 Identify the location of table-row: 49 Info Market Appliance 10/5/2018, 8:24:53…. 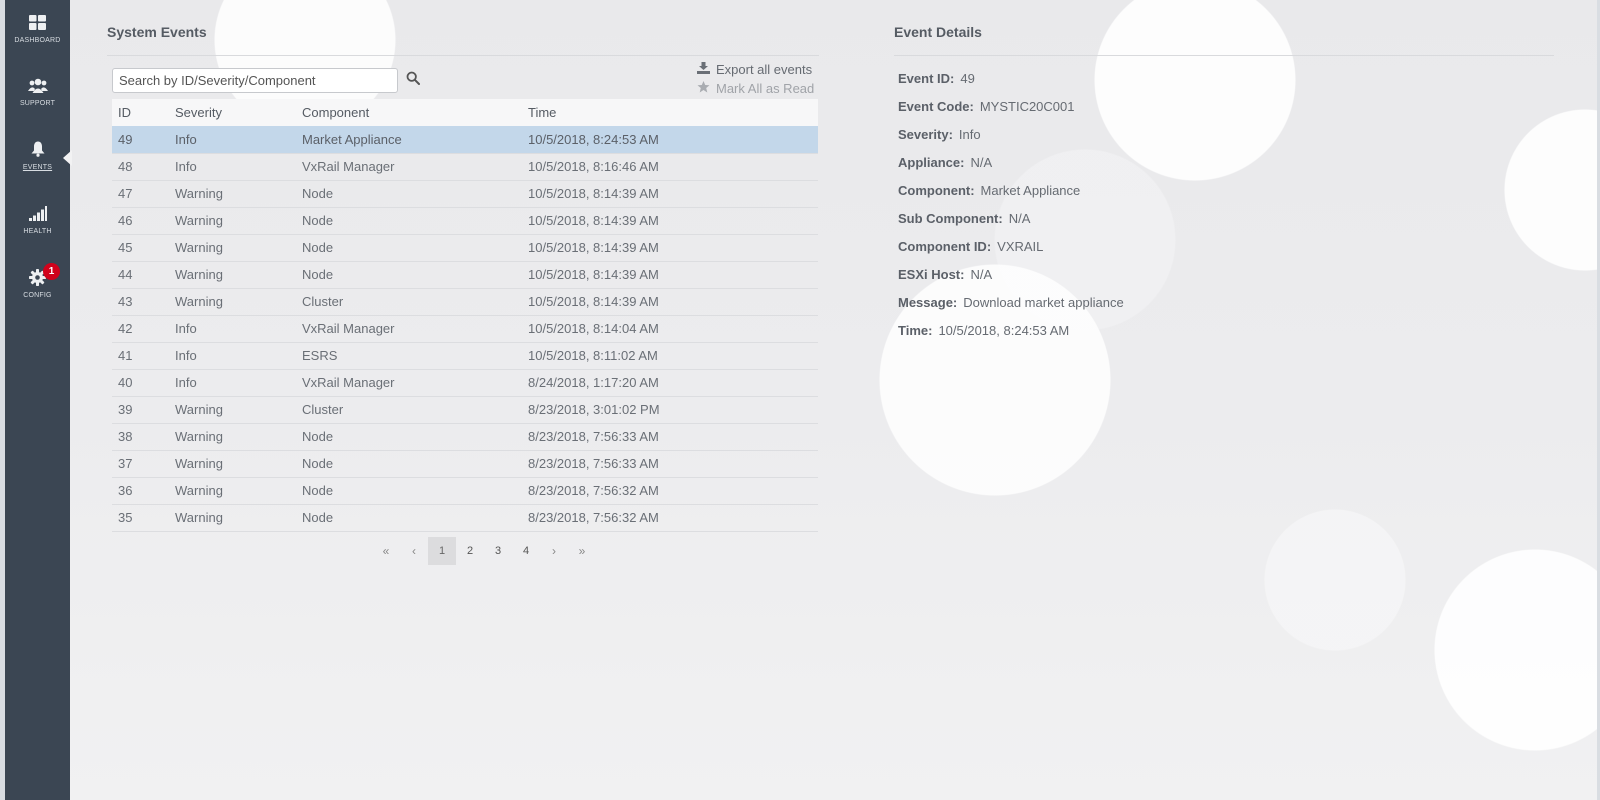
(465, 140).